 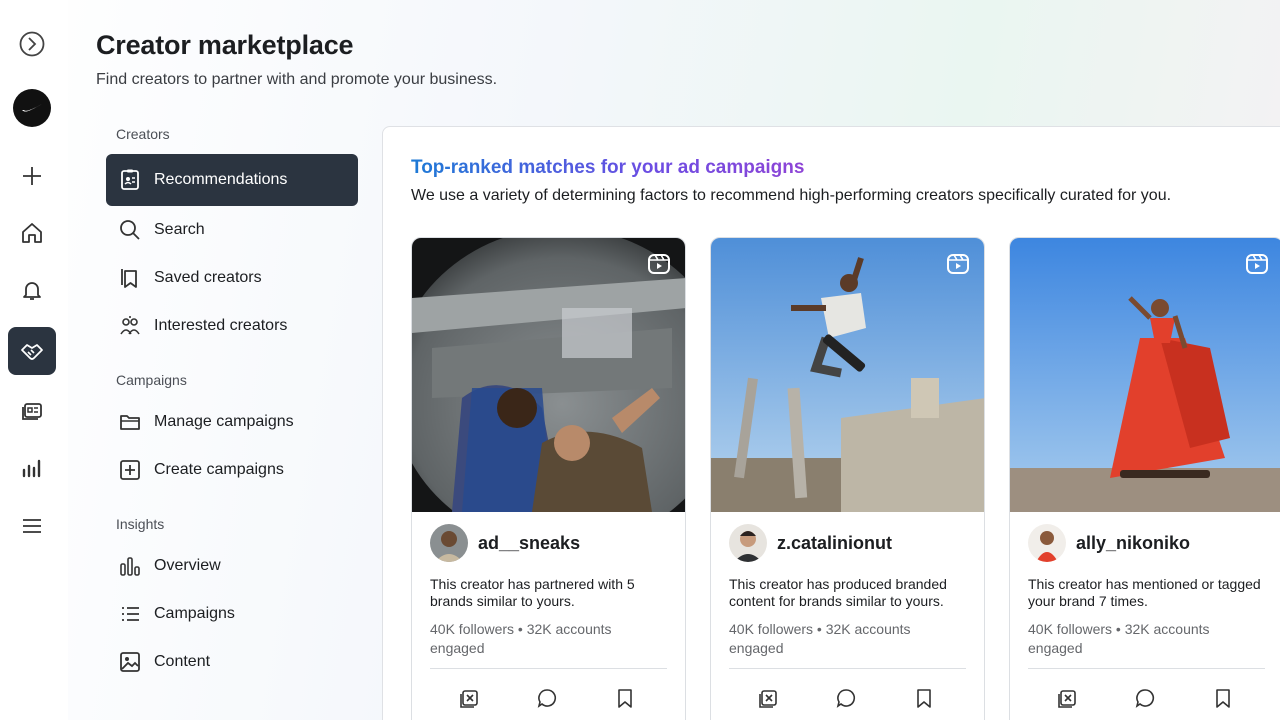 I want to click on creator-handle: z.catalinionut, so click(x=834, y=543).